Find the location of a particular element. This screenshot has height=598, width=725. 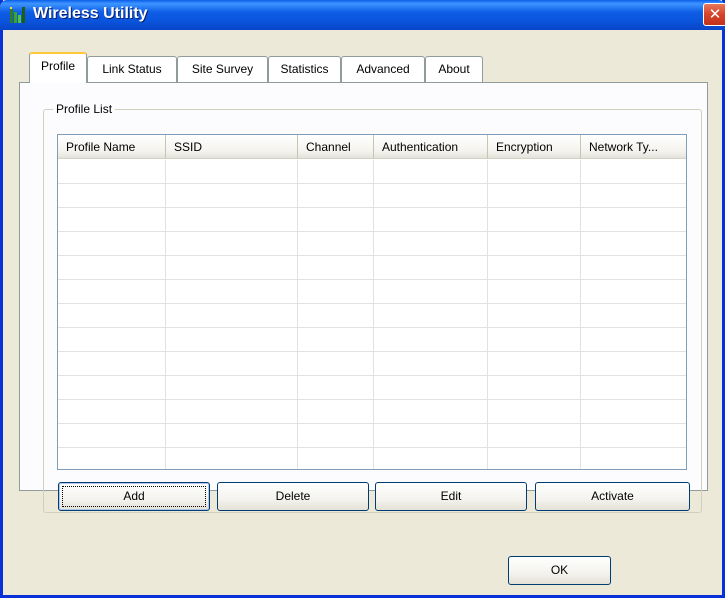

focus-rect is located at coordinates (134, 496).